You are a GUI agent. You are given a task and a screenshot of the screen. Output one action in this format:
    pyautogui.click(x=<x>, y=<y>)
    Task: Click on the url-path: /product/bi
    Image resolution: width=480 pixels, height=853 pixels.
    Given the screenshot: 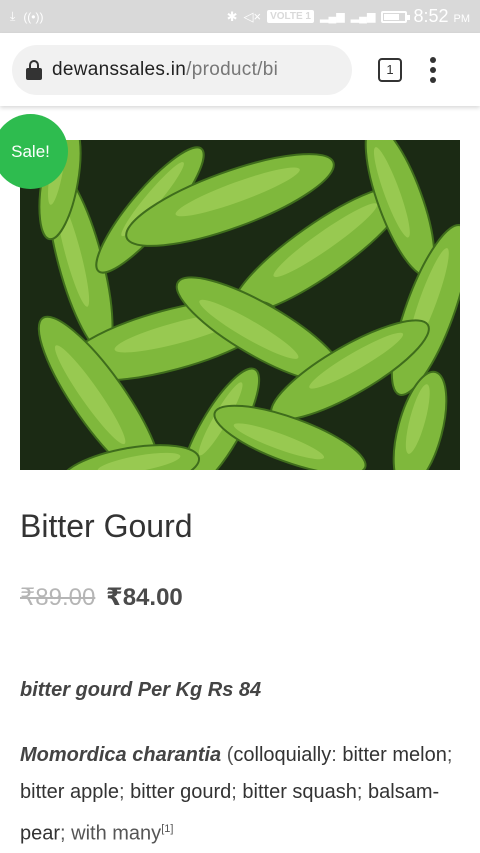 What is the action you would take?
    pyautogui.click(x=232, y=69)
    